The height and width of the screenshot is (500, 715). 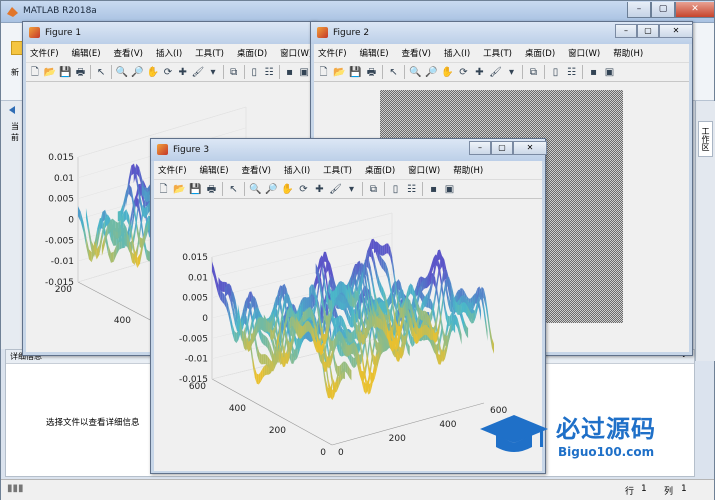 What do you see at coordinates (705, 139) in the screenshot?
I see `workspace-tab: 工作区` at bounding box center [705, 139].